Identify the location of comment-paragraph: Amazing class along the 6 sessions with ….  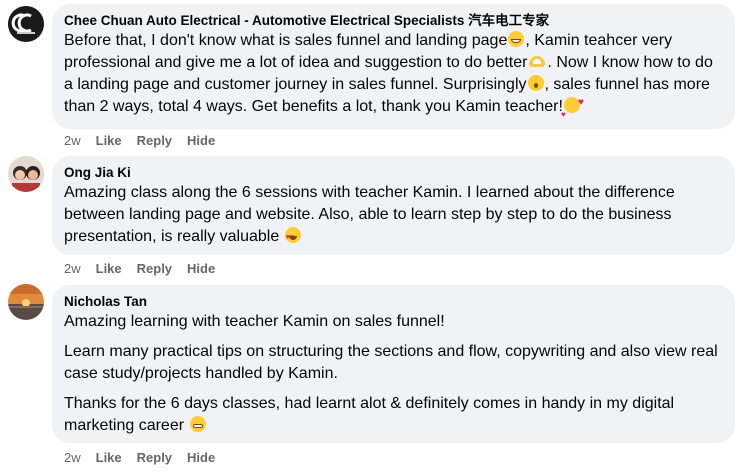
(393, 215).